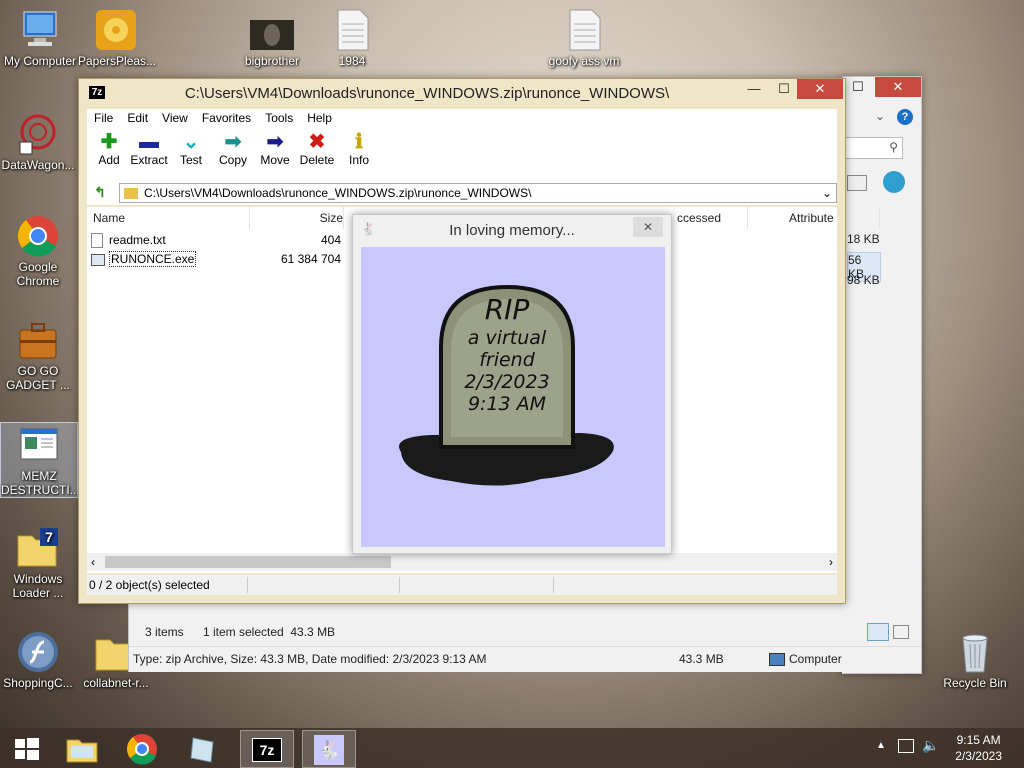 The height and width of the screenshot is (768, 1024). Describe the element at coordinates (38, 548) in the screenshot. I see `folder-icon: 7` at that location.